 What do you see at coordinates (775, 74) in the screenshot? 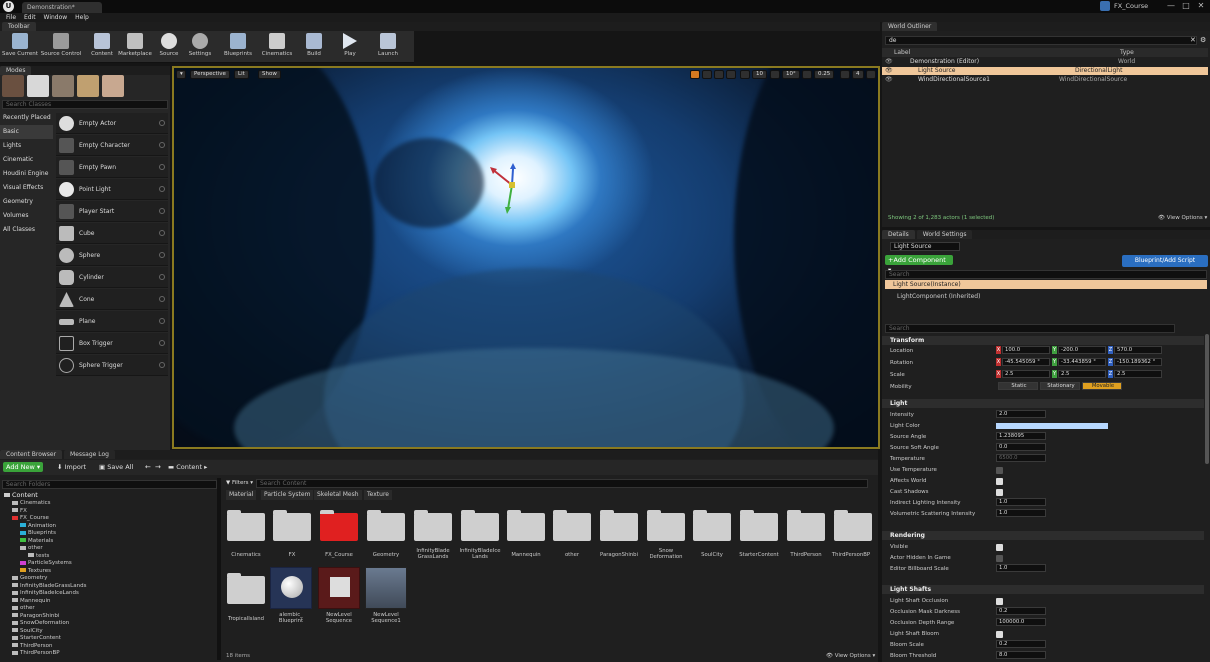
I see `rotate-snap-icon` at bounding box center [775, 74].